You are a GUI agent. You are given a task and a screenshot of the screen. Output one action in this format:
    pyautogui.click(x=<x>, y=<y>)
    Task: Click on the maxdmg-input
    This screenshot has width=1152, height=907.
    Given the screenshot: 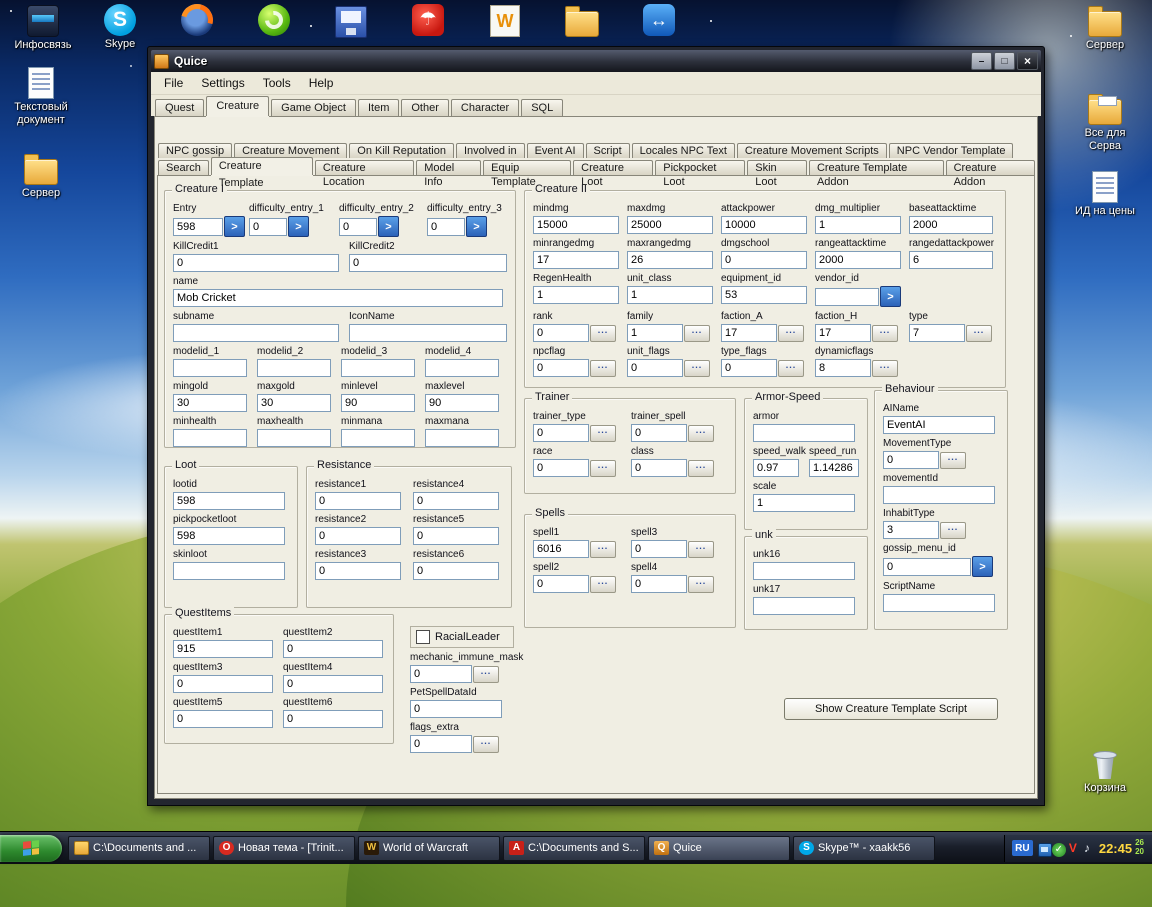 What is the action you would take?
    pyautogui.click(x=670, y=225)
    